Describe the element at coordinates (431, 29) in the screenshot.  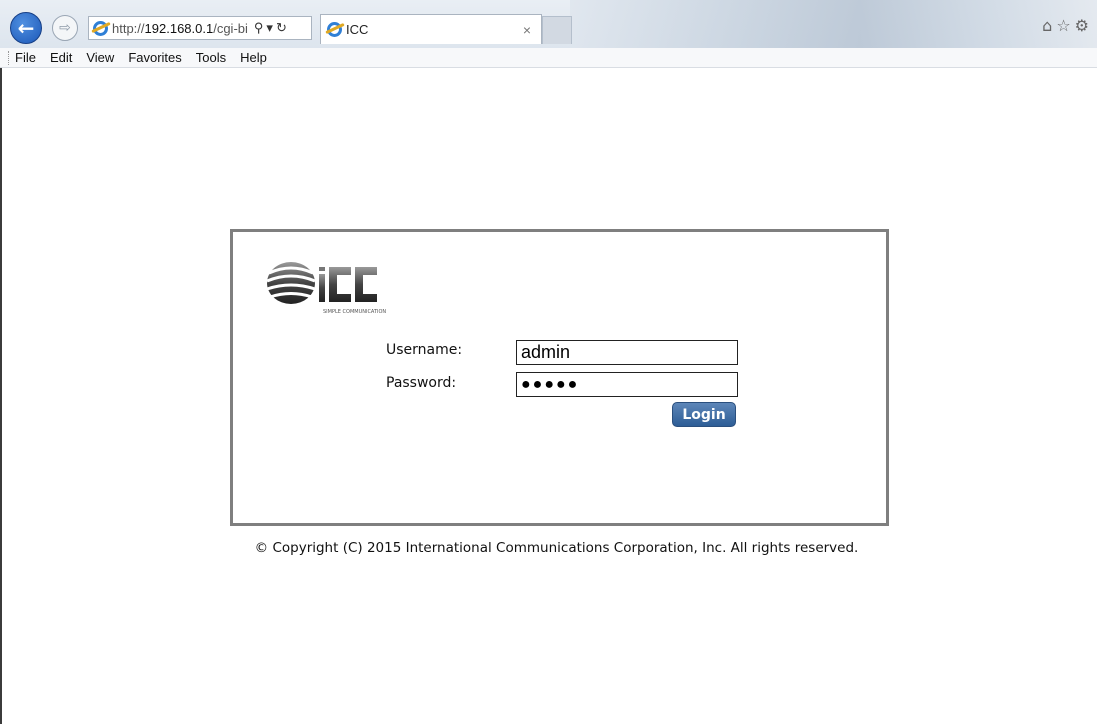
I see `tab-icc: ICC ×` at that location.